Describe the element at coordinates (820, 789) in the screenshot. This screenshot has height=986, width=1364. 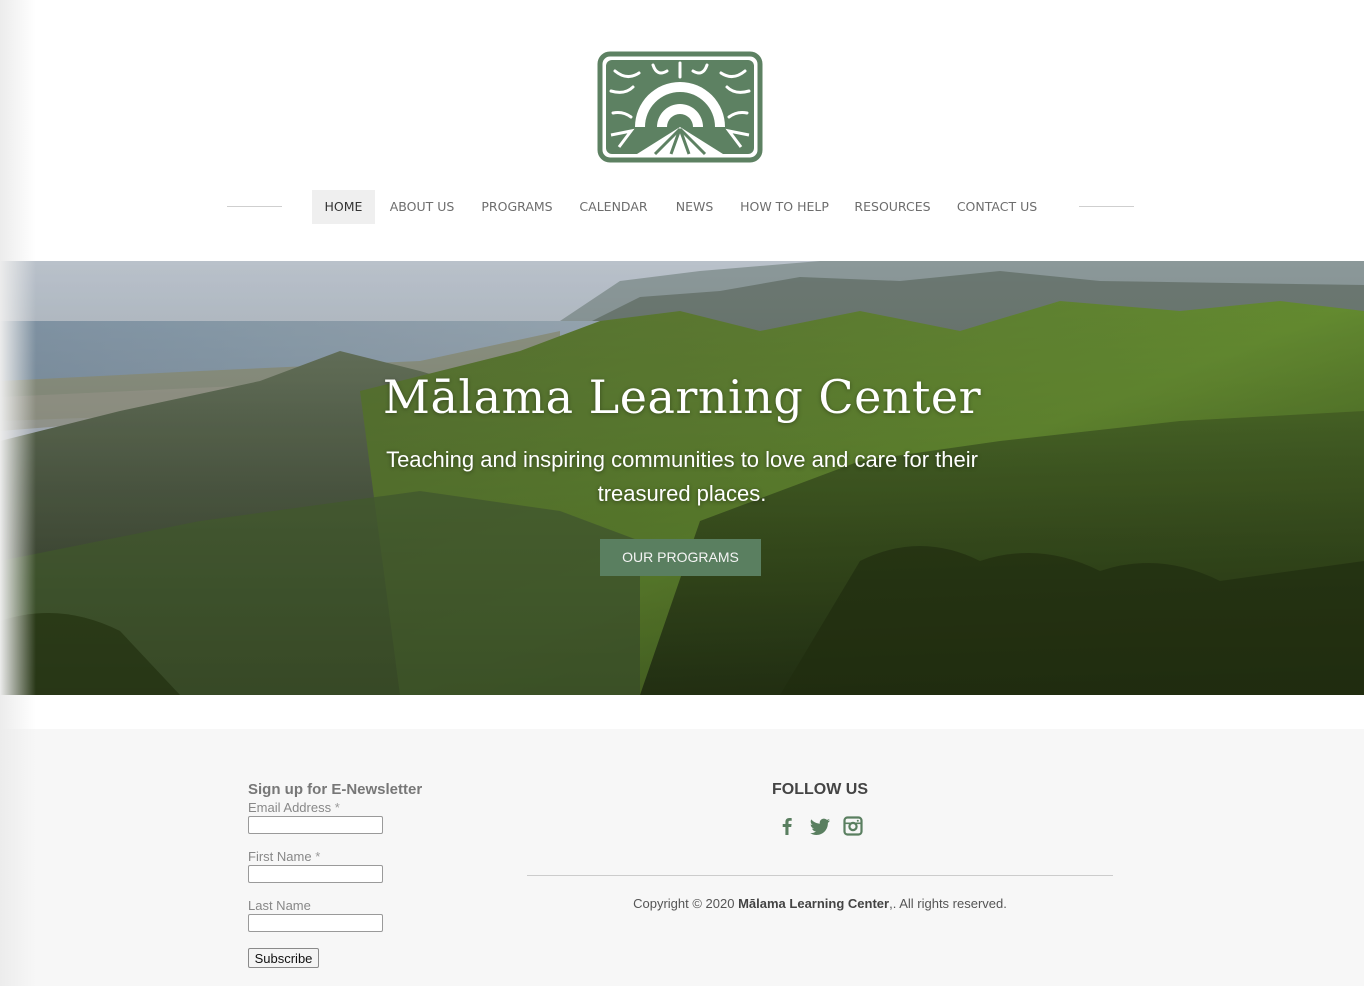
I see `follow-us-title: FOLLOW US` at that location.